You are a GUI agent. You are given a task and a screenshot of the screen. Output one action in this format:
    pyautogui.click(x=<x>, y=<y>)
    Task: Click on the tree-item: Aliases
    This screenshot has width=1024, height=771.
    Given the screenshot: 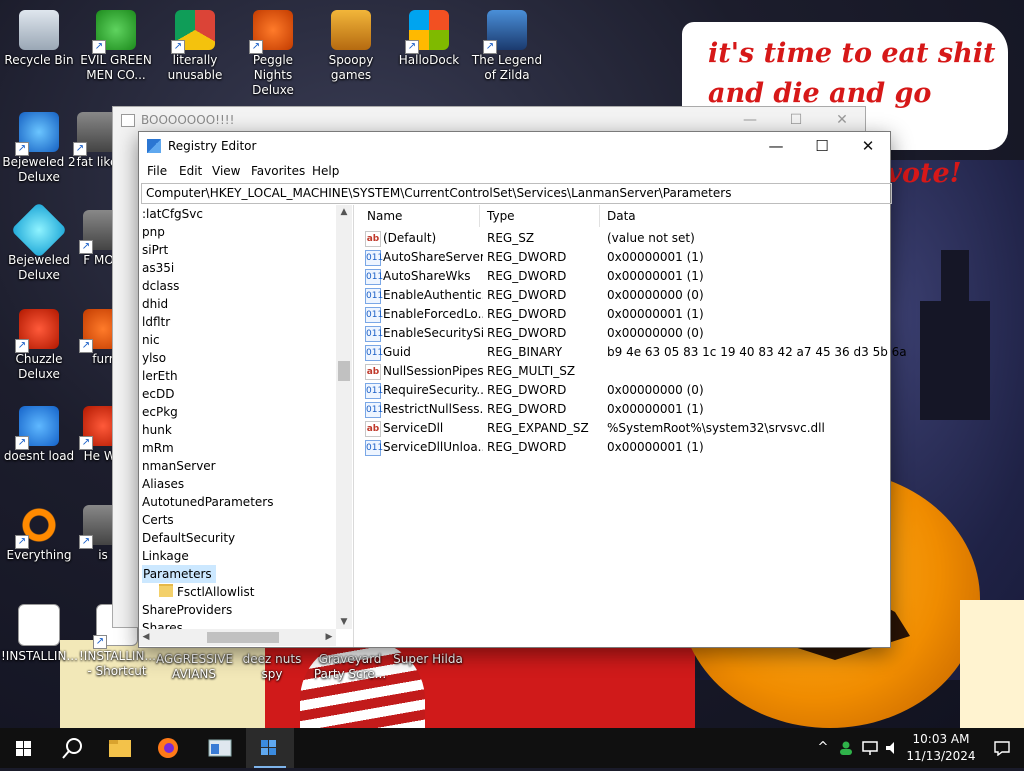 What is the action you would take?
    pyautogui.click(x=163, y=484)
    